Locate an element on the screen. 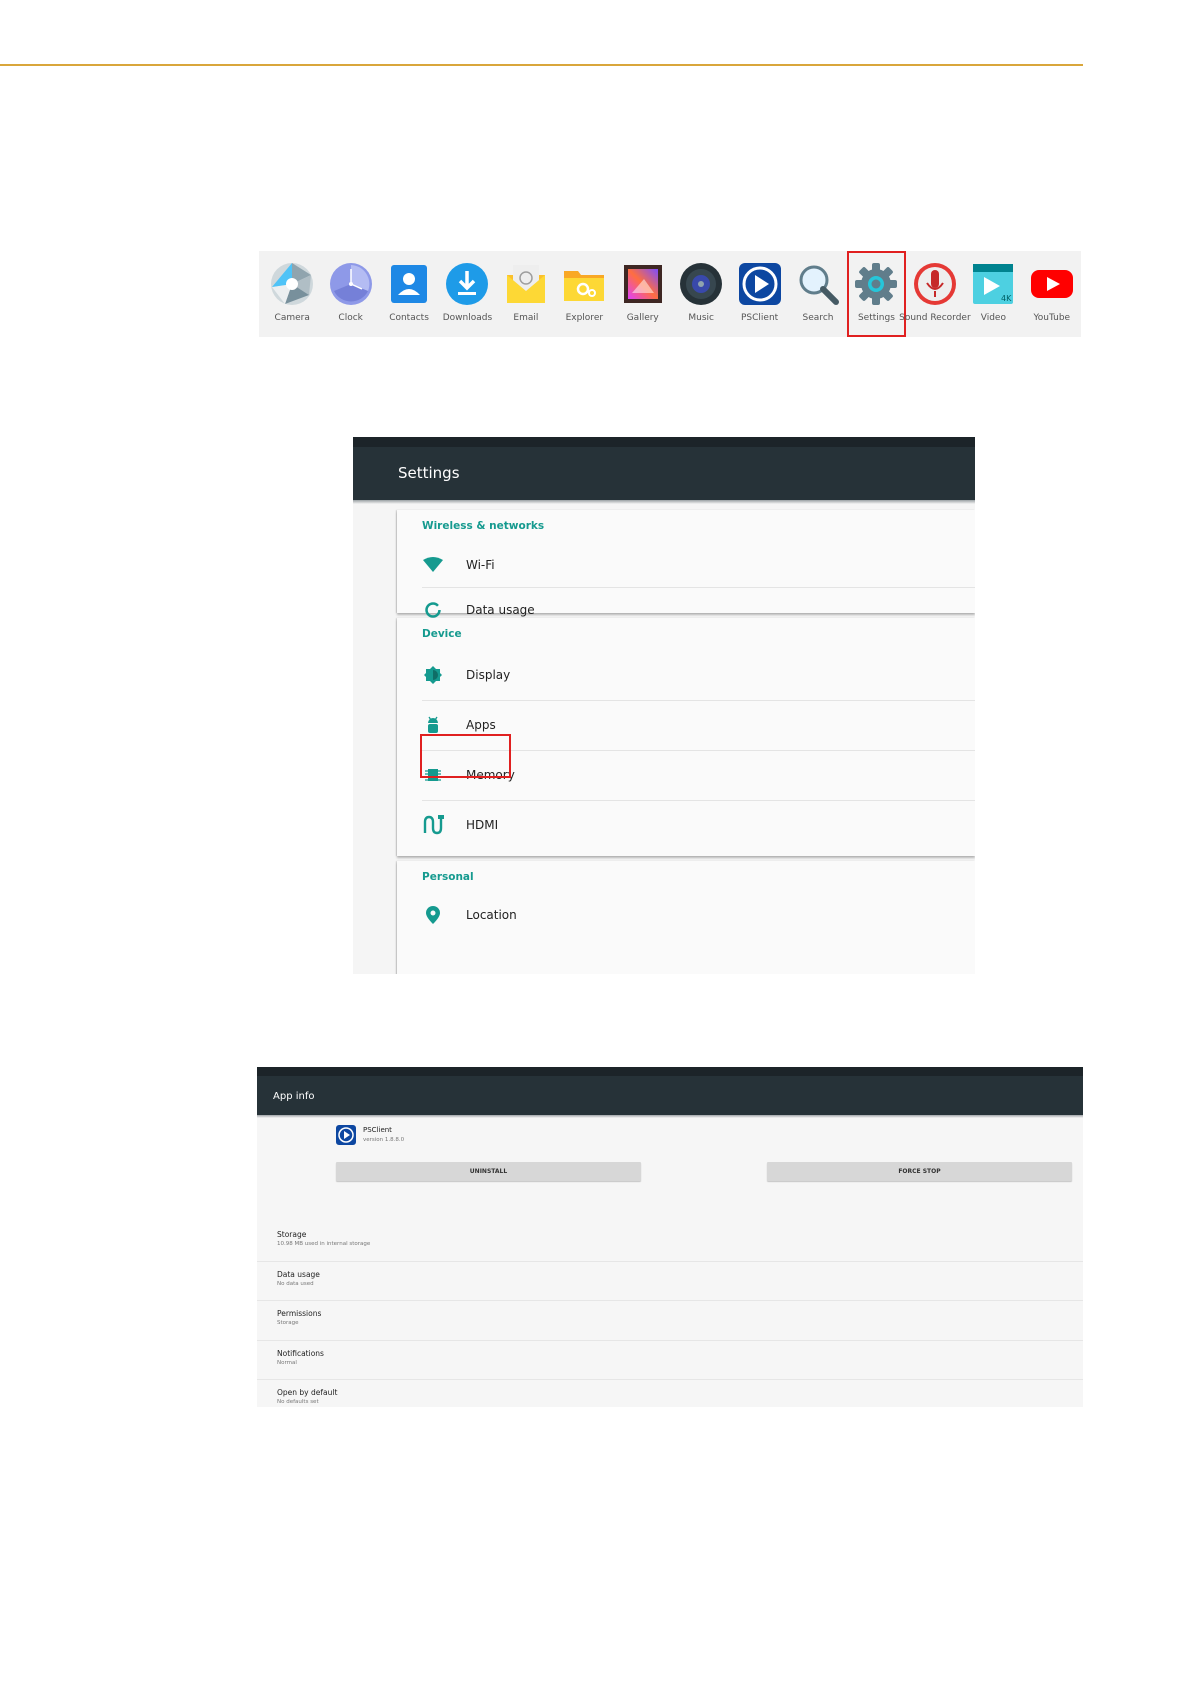 Image resolution: width=1191 pixels, height=1684 pixels. settings-item-wifi: Wi-Fi is located at coordinates (686, 564).